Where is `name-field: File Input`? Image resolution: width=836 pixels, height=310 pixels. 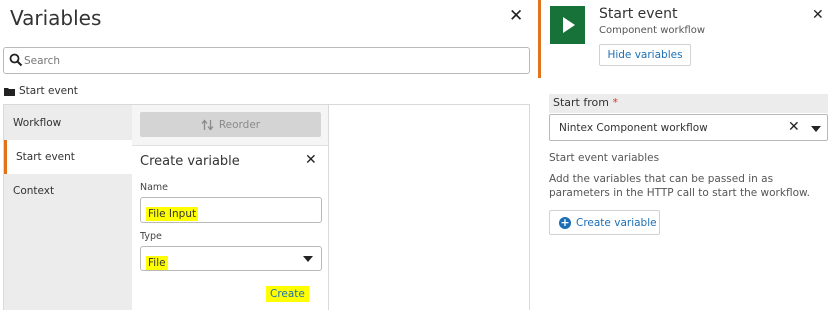 name-field: File Input is located at coordinates (231, 210).